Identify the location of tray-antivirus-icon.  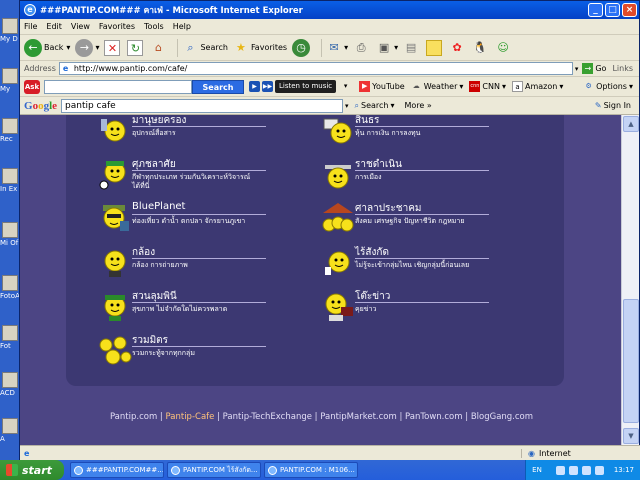
(586, 470).